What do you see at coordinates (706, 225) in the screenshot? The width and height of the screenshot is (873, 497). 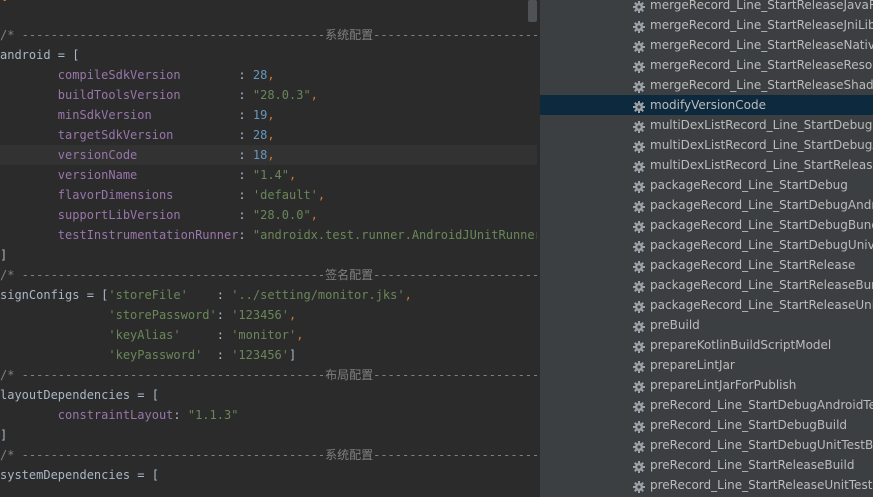 I see `task-item: packageRecord_Line_StartDebugBundle` at bounding box center [706, 225].